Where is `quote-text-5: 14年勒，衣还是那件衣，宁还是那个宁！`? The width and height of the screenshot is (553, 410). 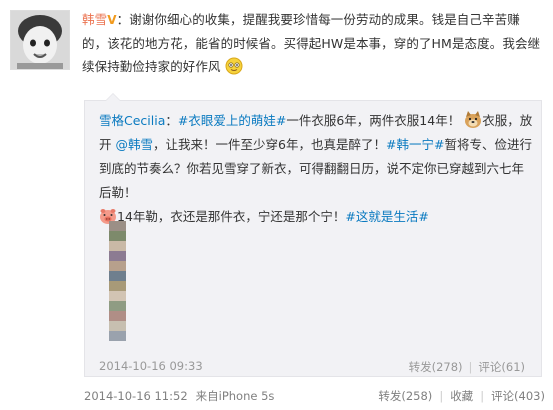 quote-text-5: 14年勒，衣还是那件衣，宁还是那个宁！ is located at coordinates (231, 216).